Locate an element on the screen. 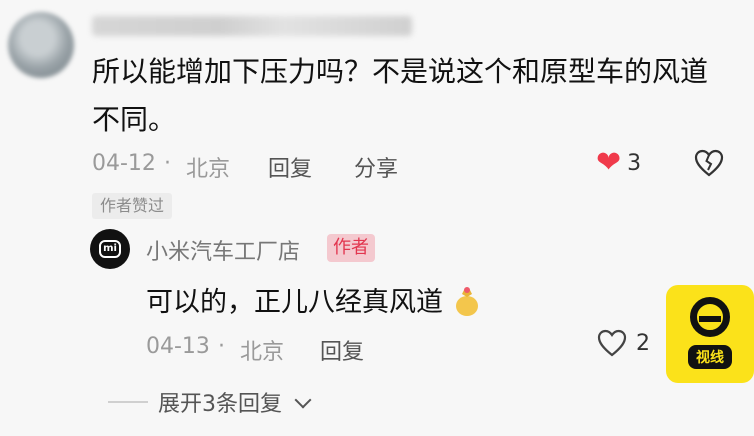 The height and width of the screenshot is (436, 754). commenter-name-blurred is located at coordinates (252, 26).